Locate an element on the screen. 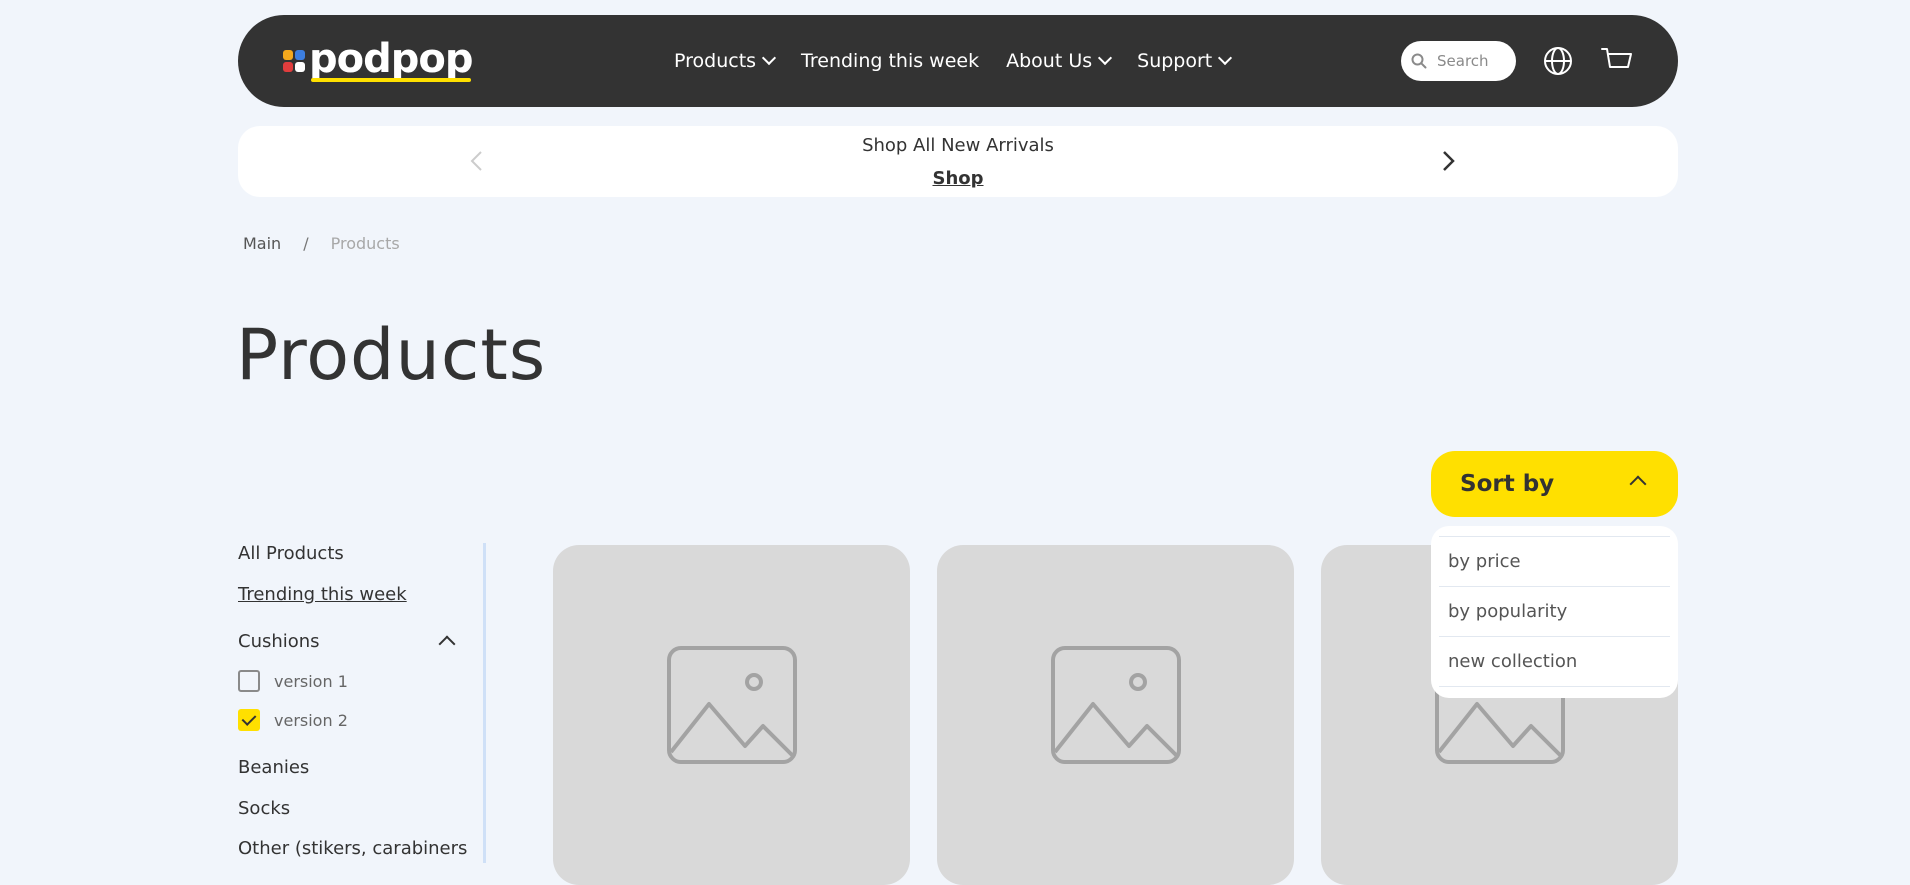 This screenshot has height=885, width=1910. search-icon is located at coordinates (1419, 61).